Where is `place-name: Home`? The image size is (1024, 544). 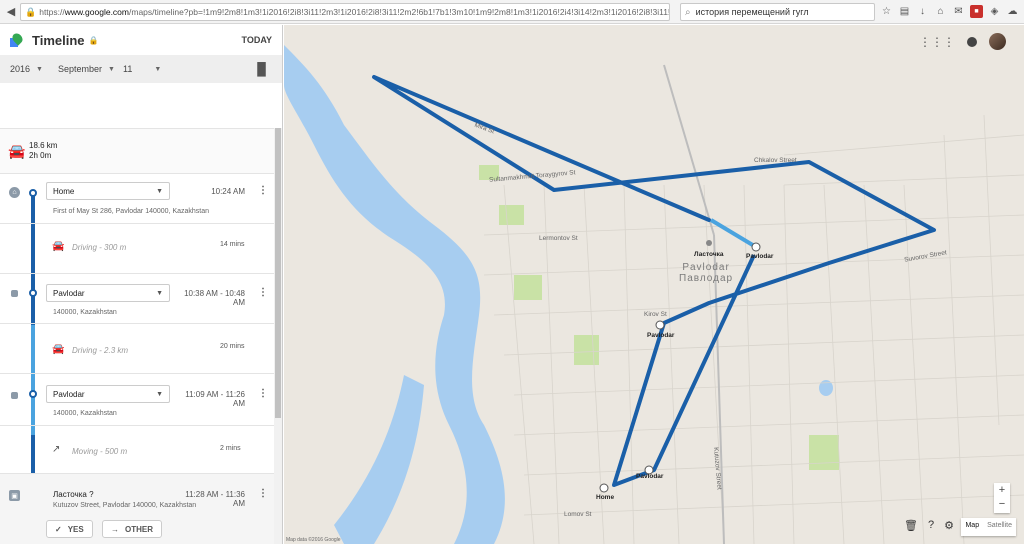 place-name: Home is located at coordinates (64, 191).